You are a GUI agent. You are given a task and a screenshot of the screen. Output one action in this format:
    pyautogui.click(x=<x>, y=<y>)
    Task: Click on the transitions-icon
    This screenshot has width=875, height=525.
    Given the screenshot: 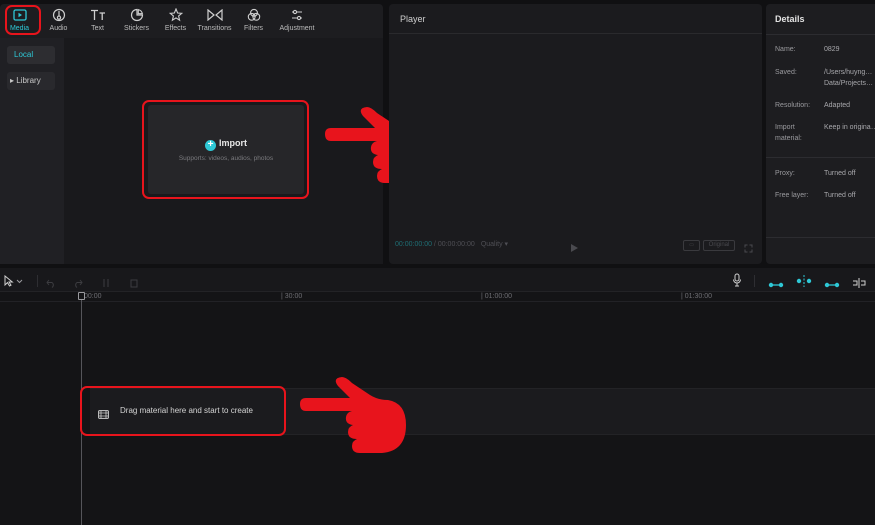 What is the action you would take?
    pyautogui.click(x=214, y=15)
    